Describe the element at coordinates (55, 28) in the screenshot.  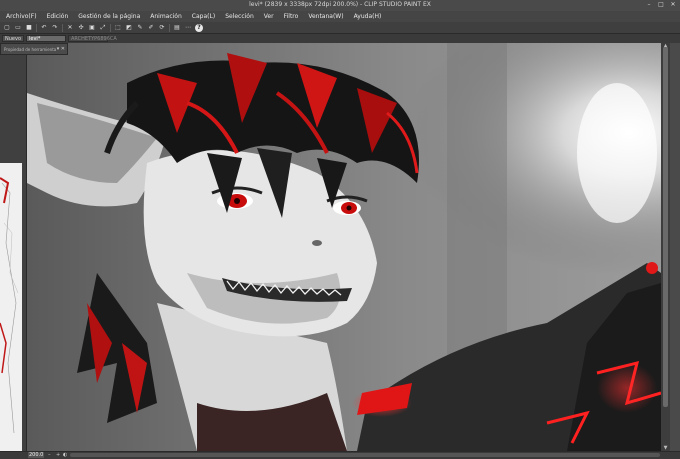
I see `redo-icon: ↷` at that location.